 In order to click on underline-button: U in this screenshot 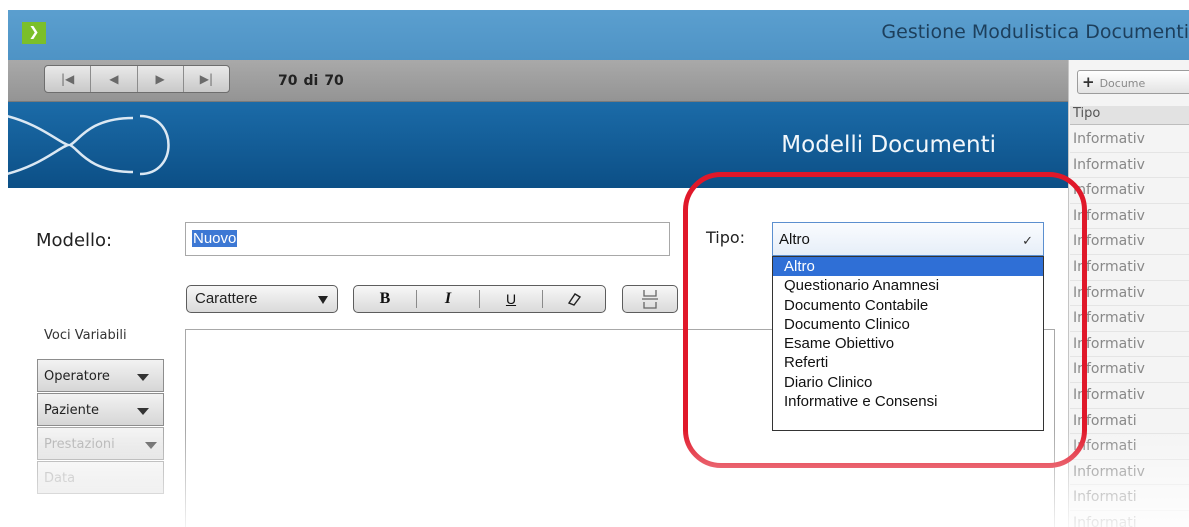, I will do `click(511, 299)`.